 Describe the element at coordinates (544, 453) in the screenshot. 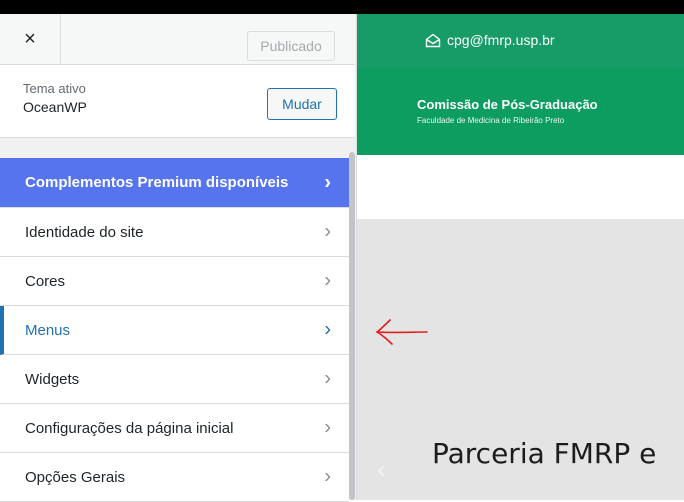

I see `slide-heading: Parceria FMRP e` at that location.